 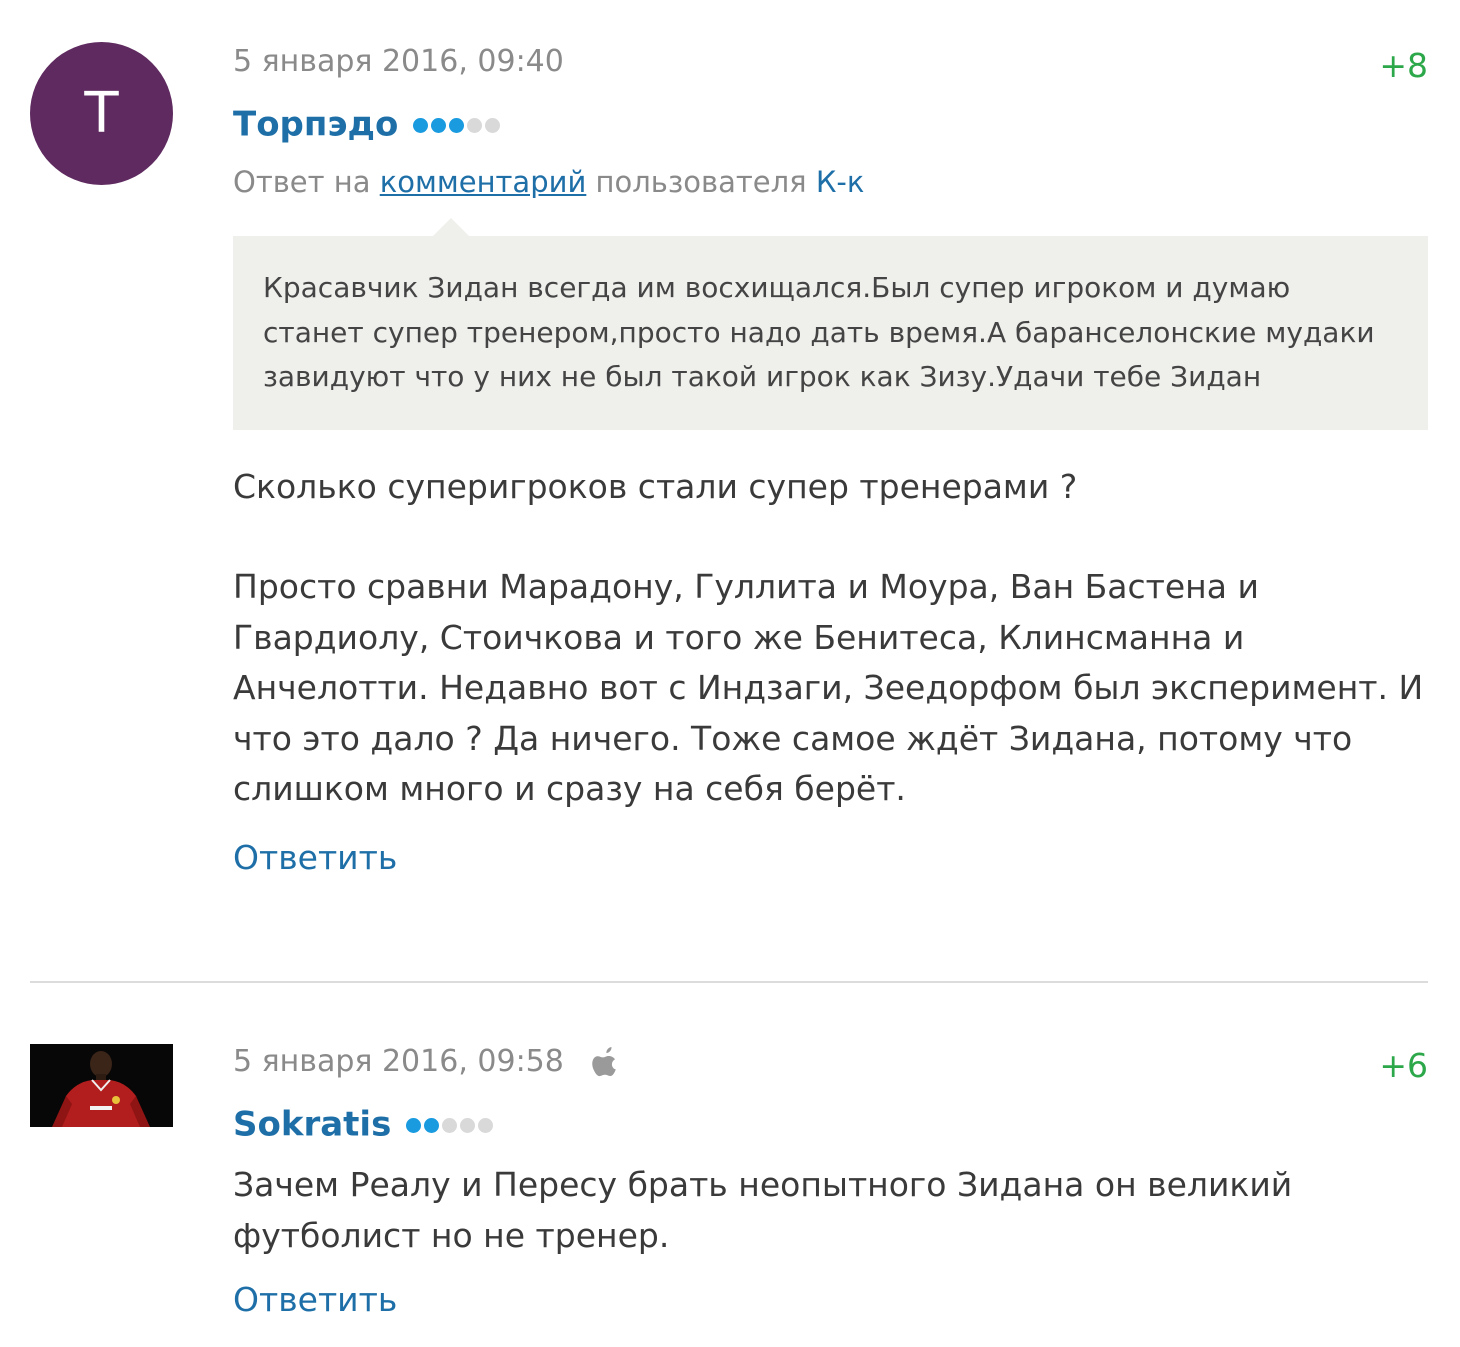 I want to click on avatar: Т, so click(x=101, y=113).